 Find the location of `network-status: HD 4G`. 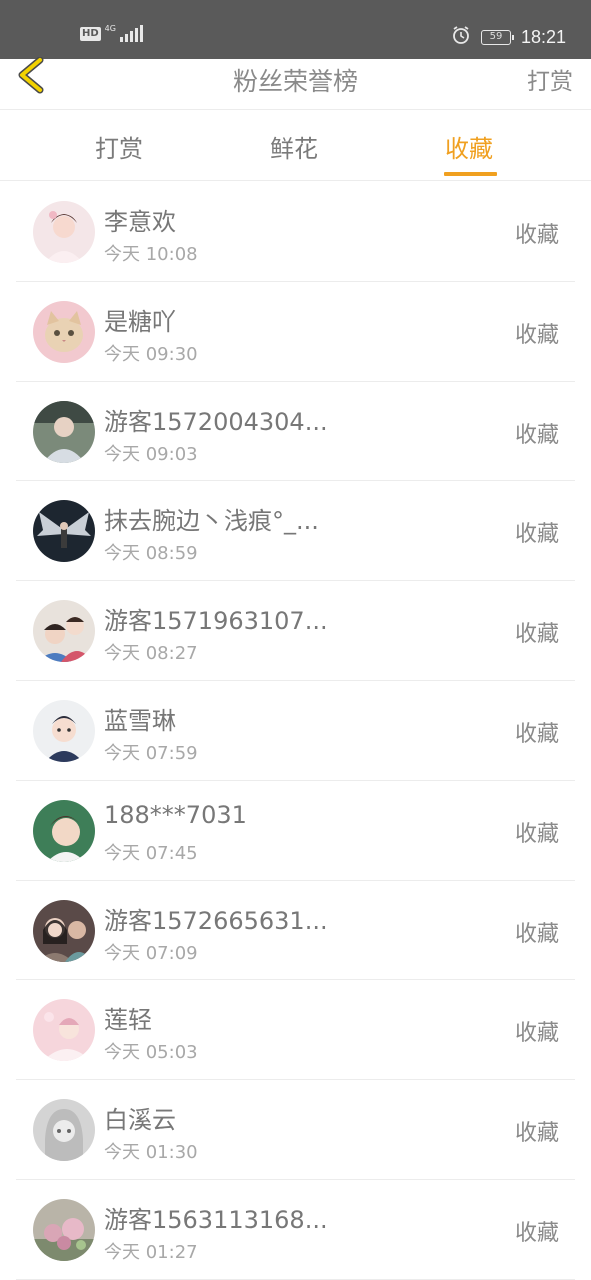

network-status: HD 4G is located at coordinates (111, 32).